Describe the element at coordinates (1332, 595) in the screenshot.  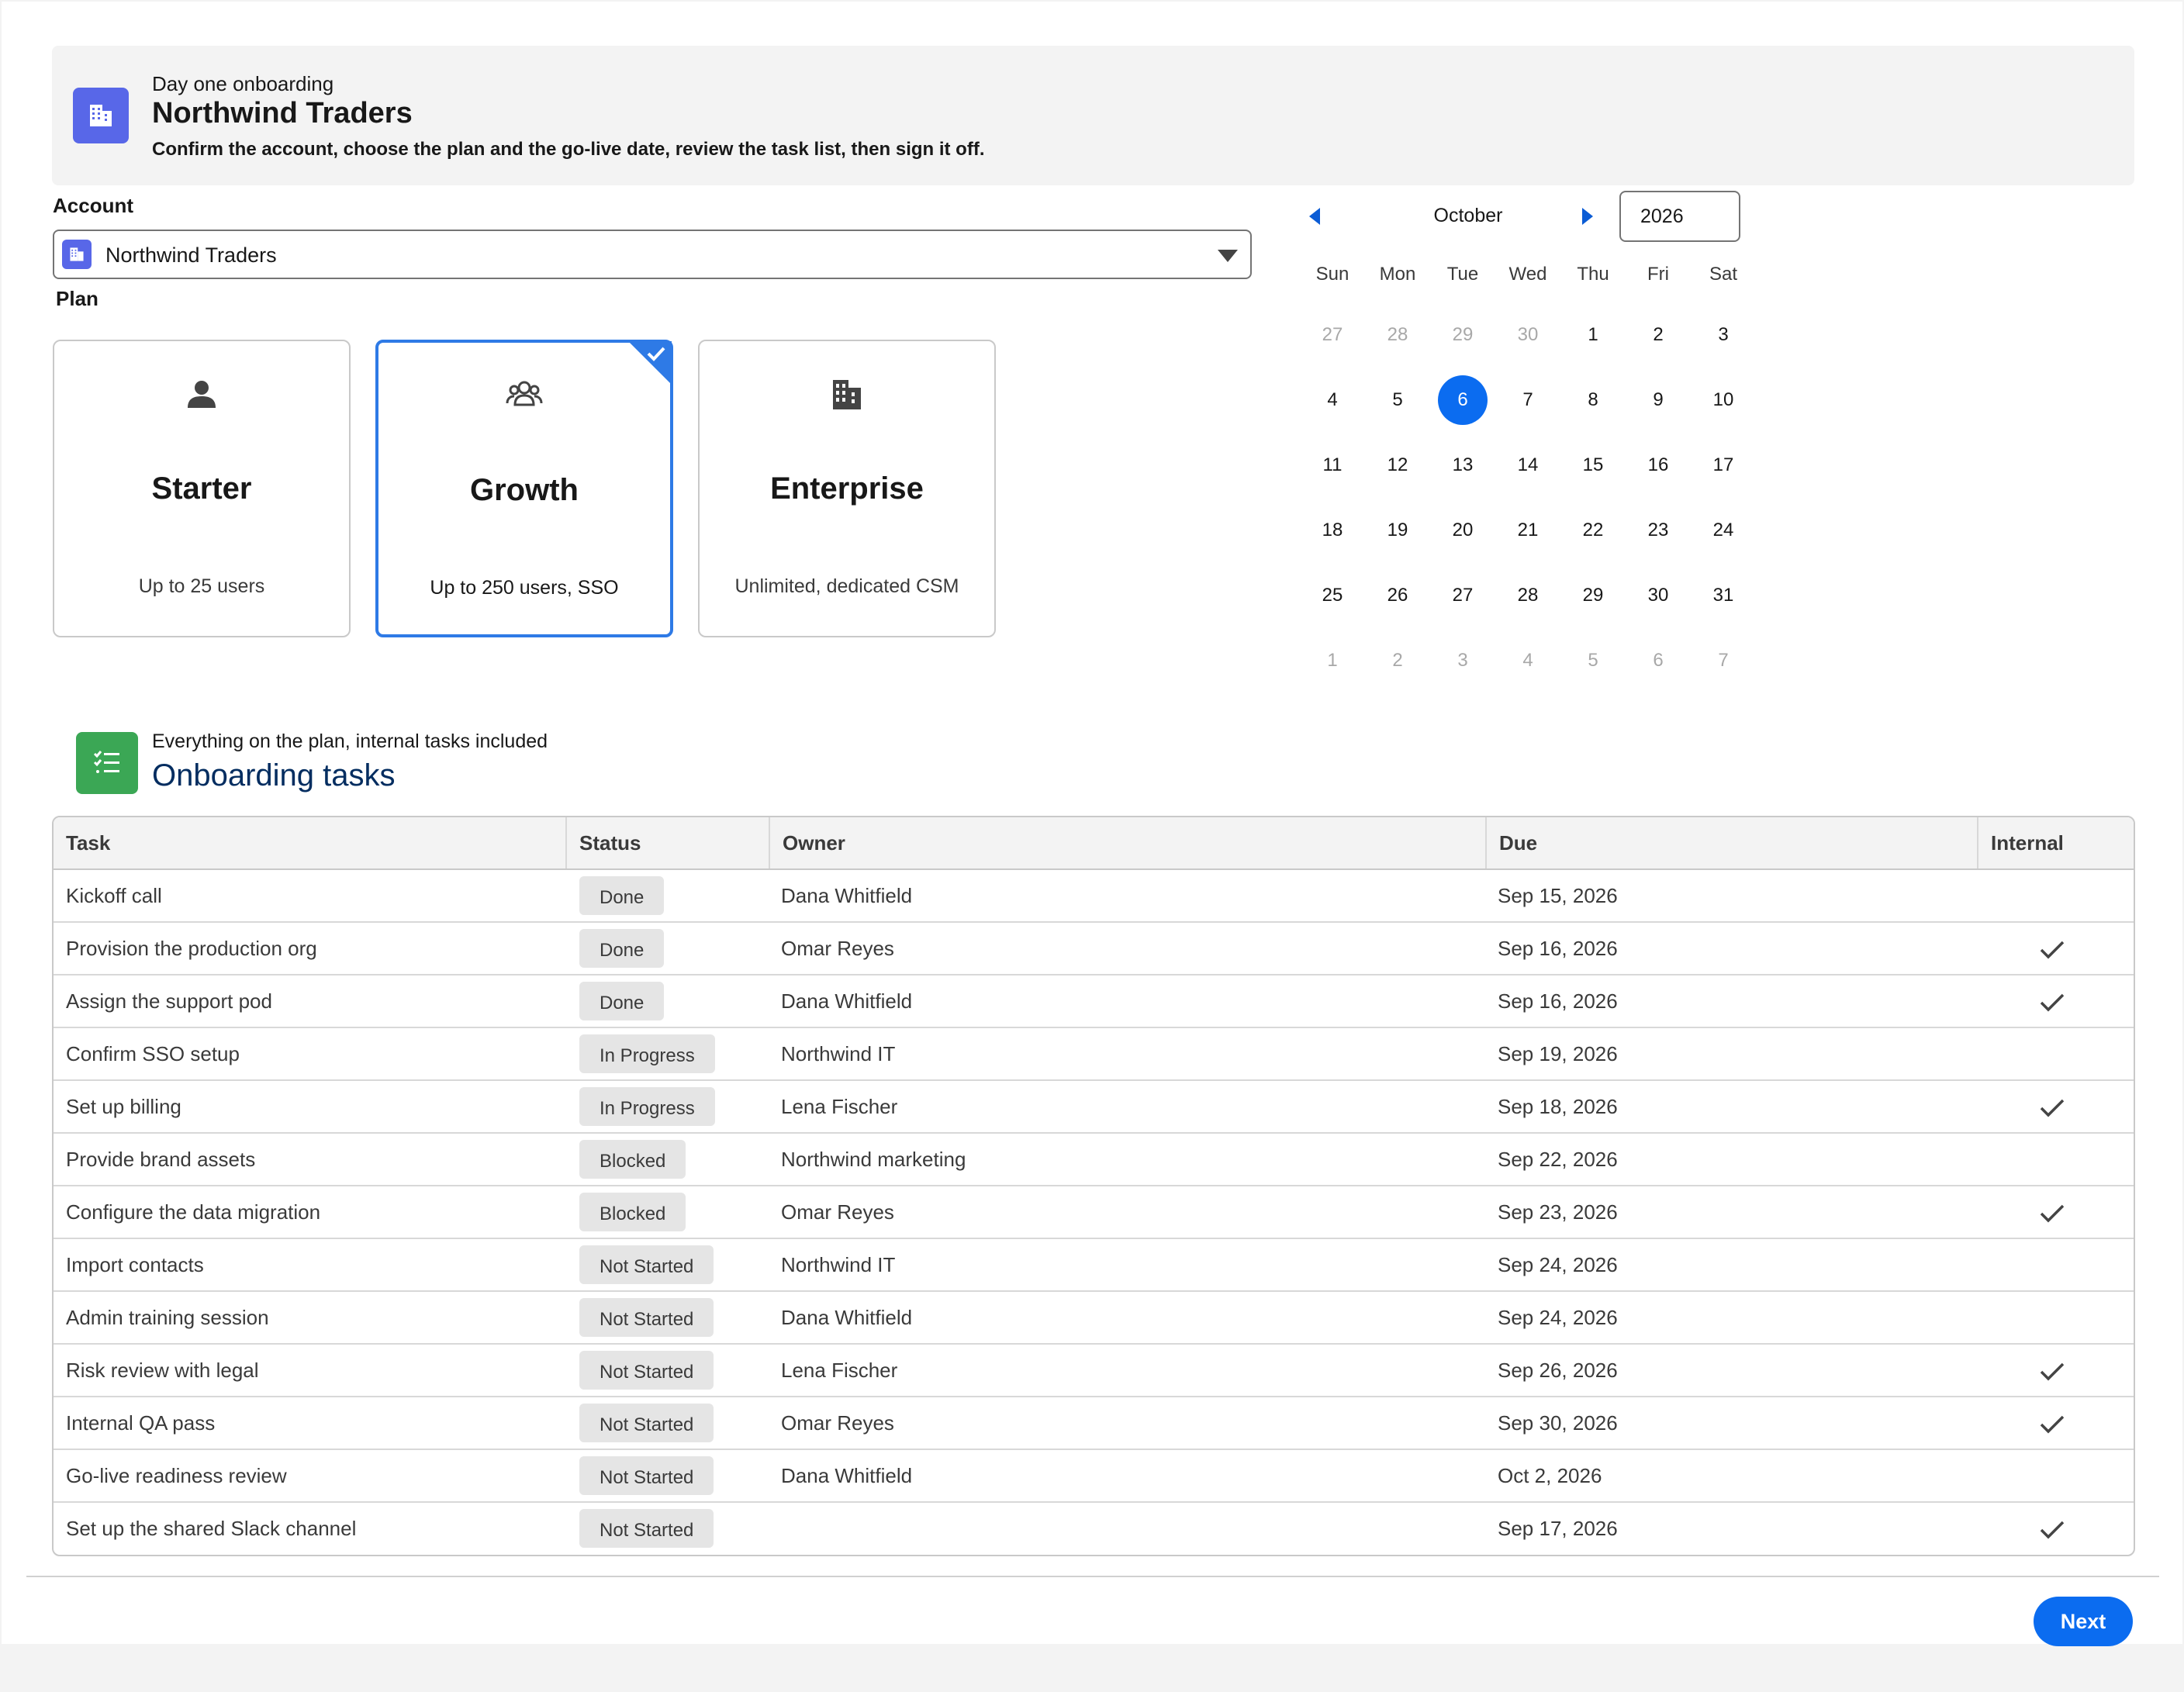
I see `calendar-day: 25` at that location.